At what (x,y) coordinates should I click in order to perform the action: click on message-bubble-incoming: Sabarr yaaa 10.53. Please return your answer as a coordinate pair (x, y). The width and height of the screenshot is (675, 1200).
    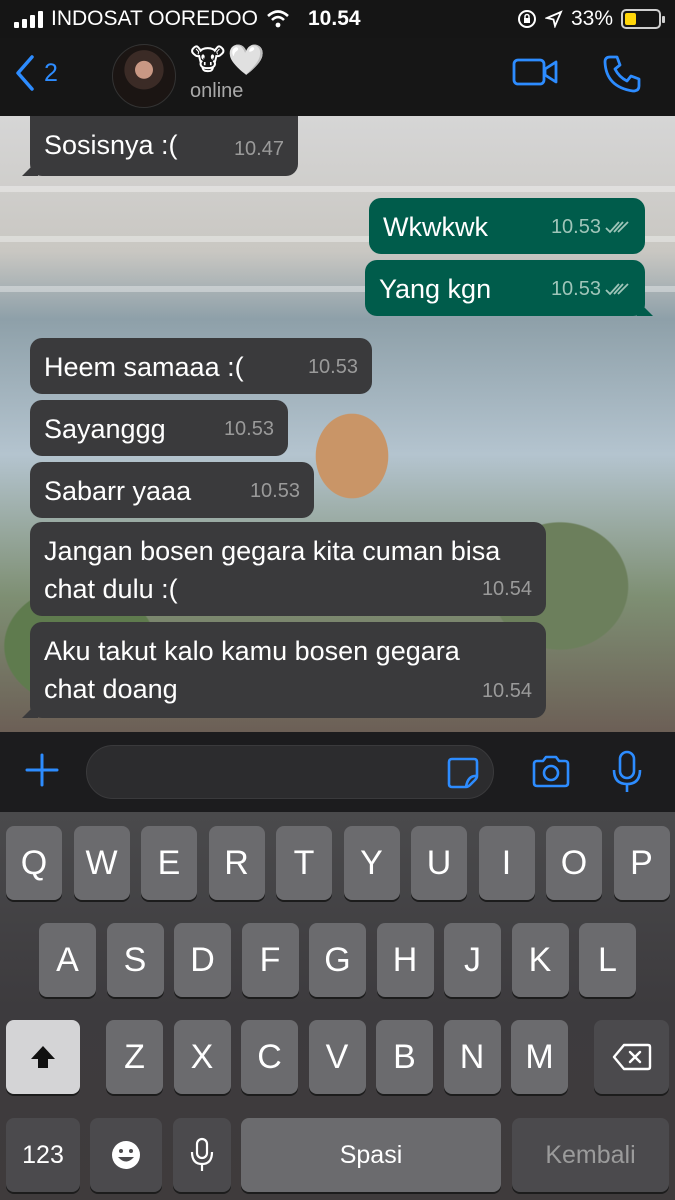
    Looking at the image, I should click on (172, 490).